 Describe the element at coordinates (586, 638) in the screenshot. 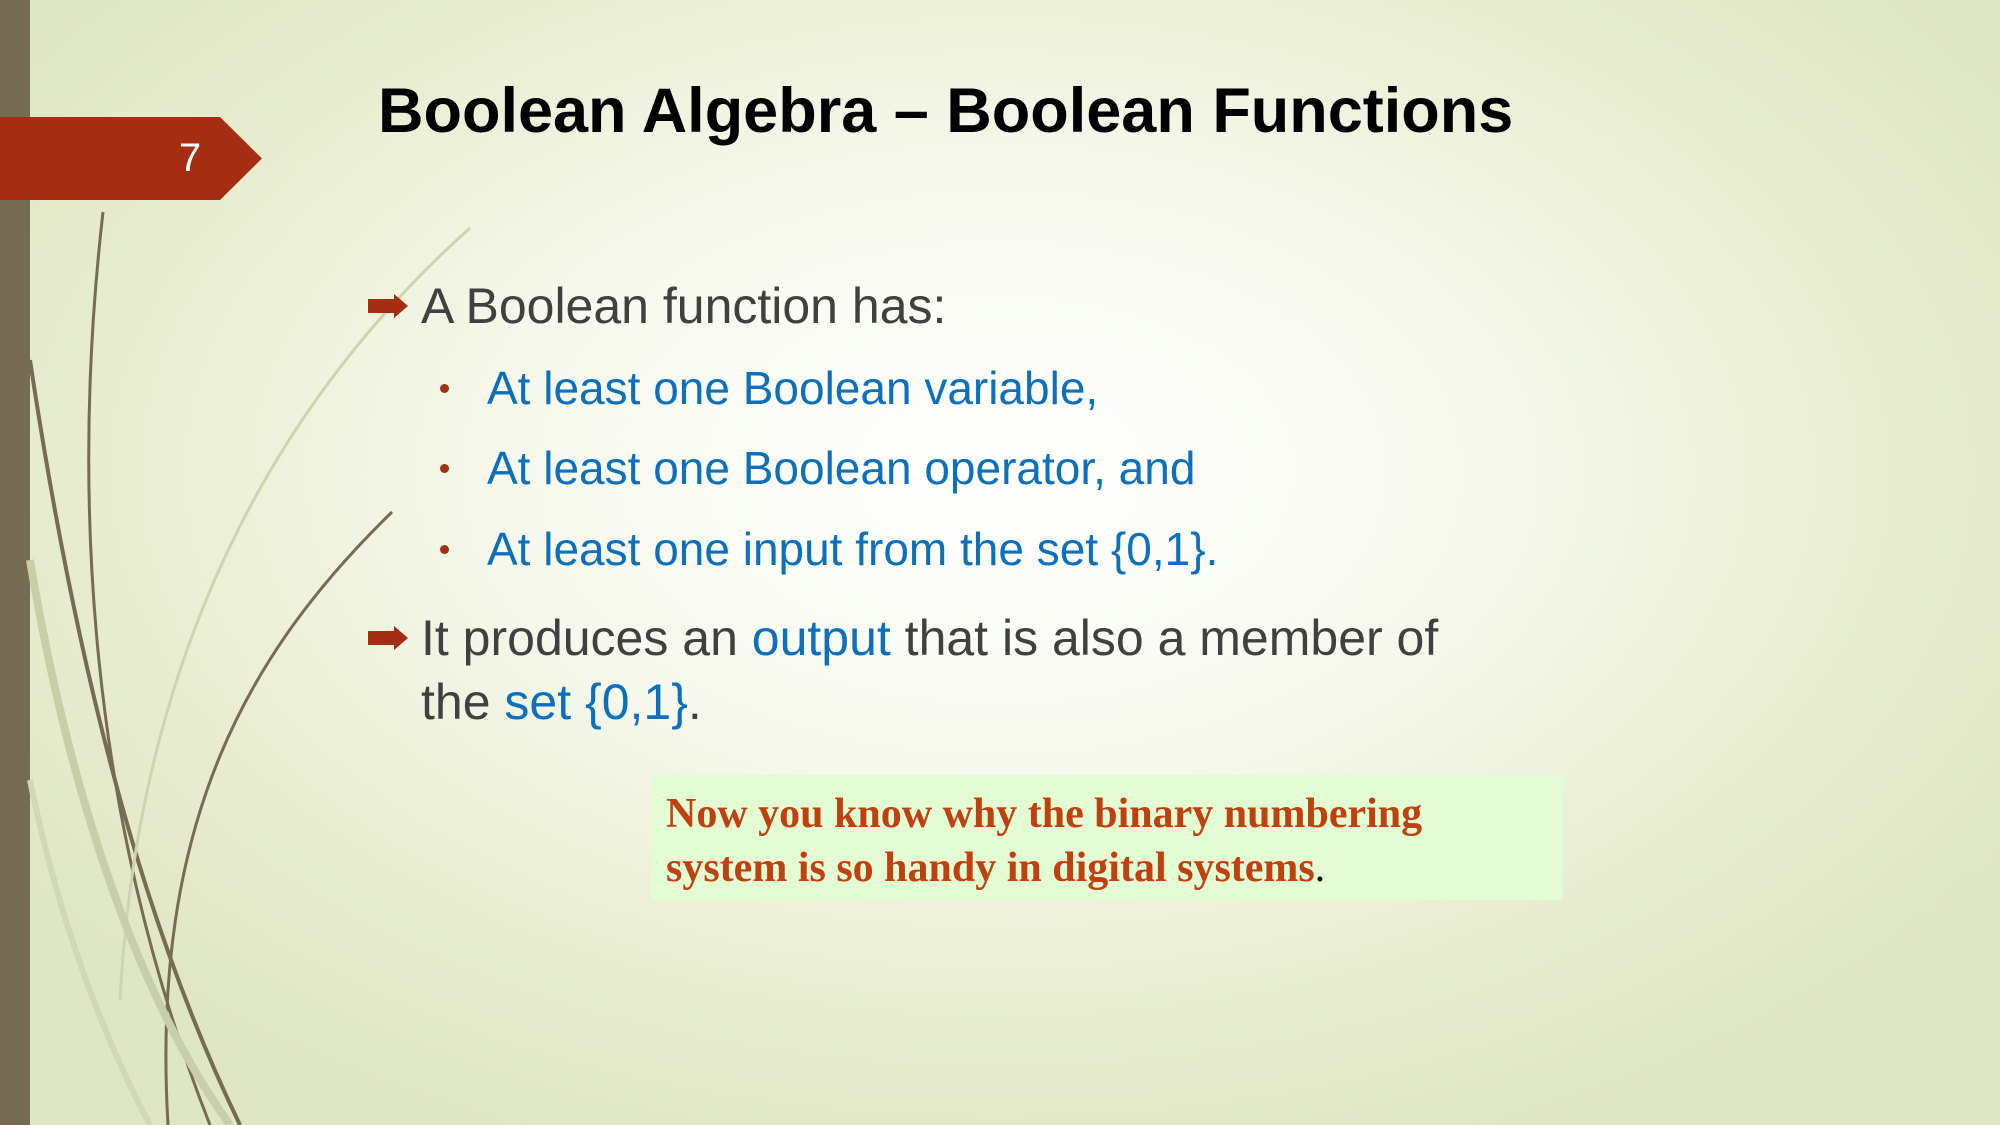

I see `text-run: It produces an` at that location.